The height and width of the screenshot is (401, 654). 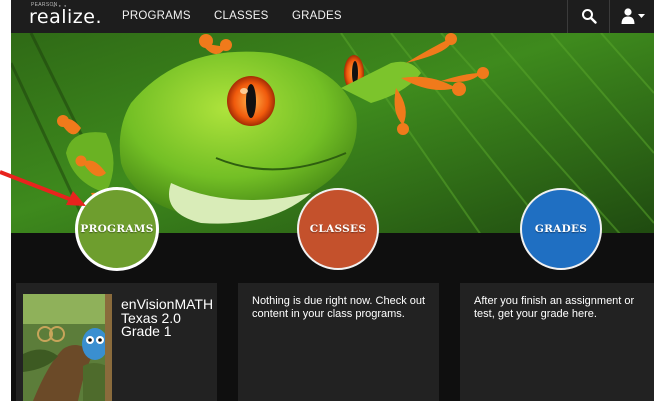 What do you see at coordinates (156, 16) in the screenshot?
I see `nav-programs: PROGRAMS` at bounding box center [156, 16].